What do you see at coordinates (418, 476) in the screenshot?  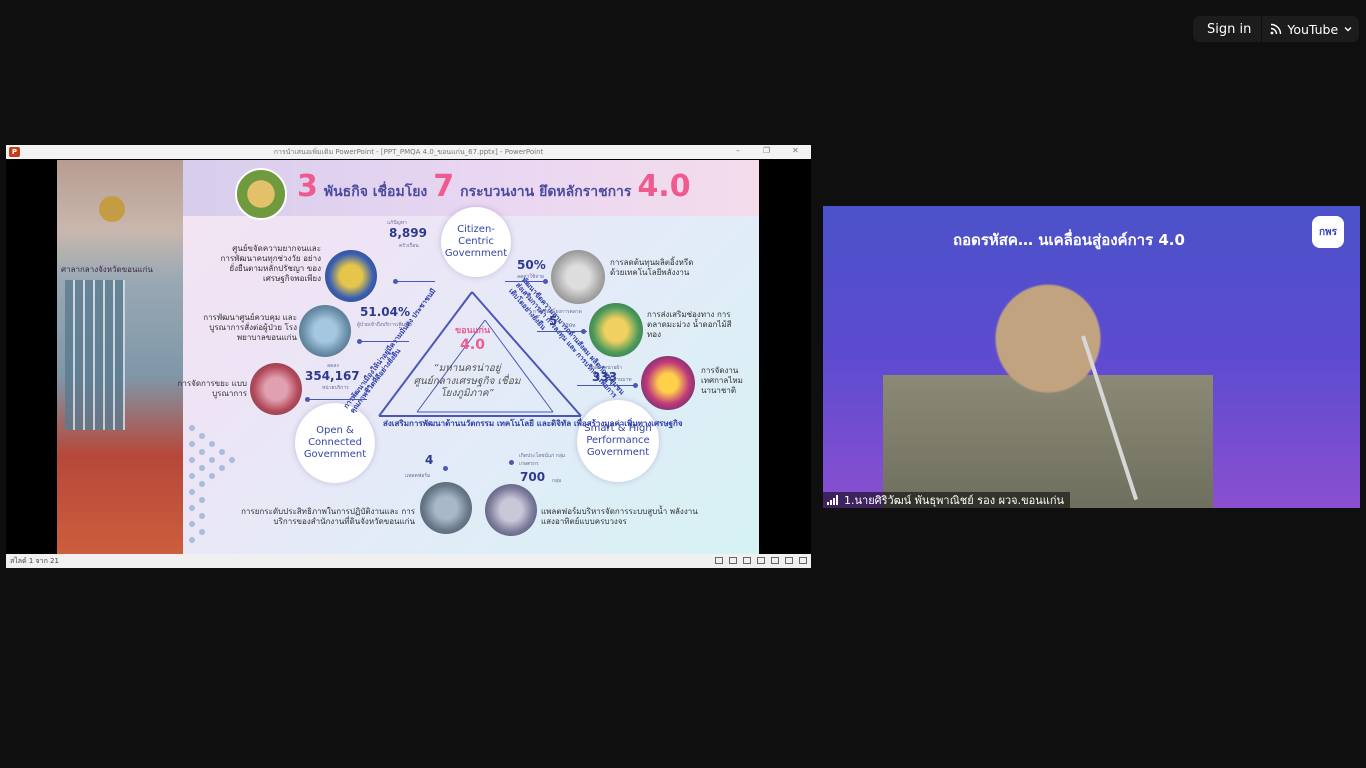 I see `stat-label: แพลตฟอร์ม` at bounding box center [418, 476].